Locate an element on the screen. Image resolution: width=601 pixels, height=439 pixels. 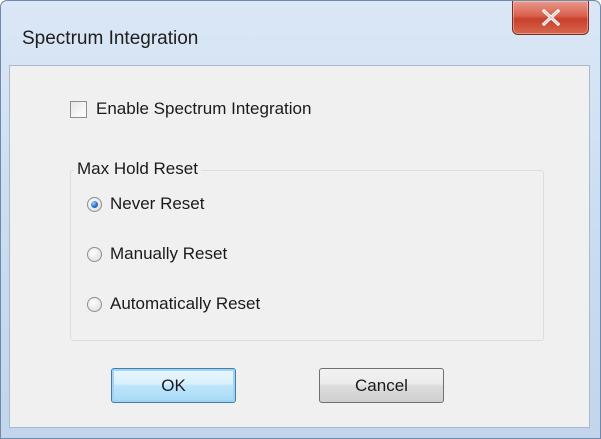
radio-automatically-reset-button is located at coordinates (94, 304).